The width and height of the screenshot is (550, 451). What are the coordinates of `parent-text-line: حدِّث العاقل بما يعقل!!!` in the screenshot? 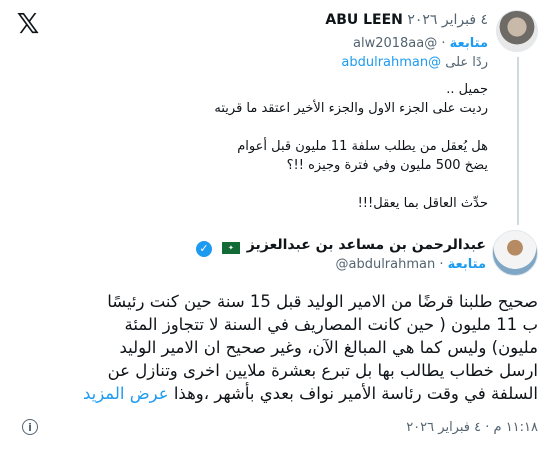 It's located at (422, 203).